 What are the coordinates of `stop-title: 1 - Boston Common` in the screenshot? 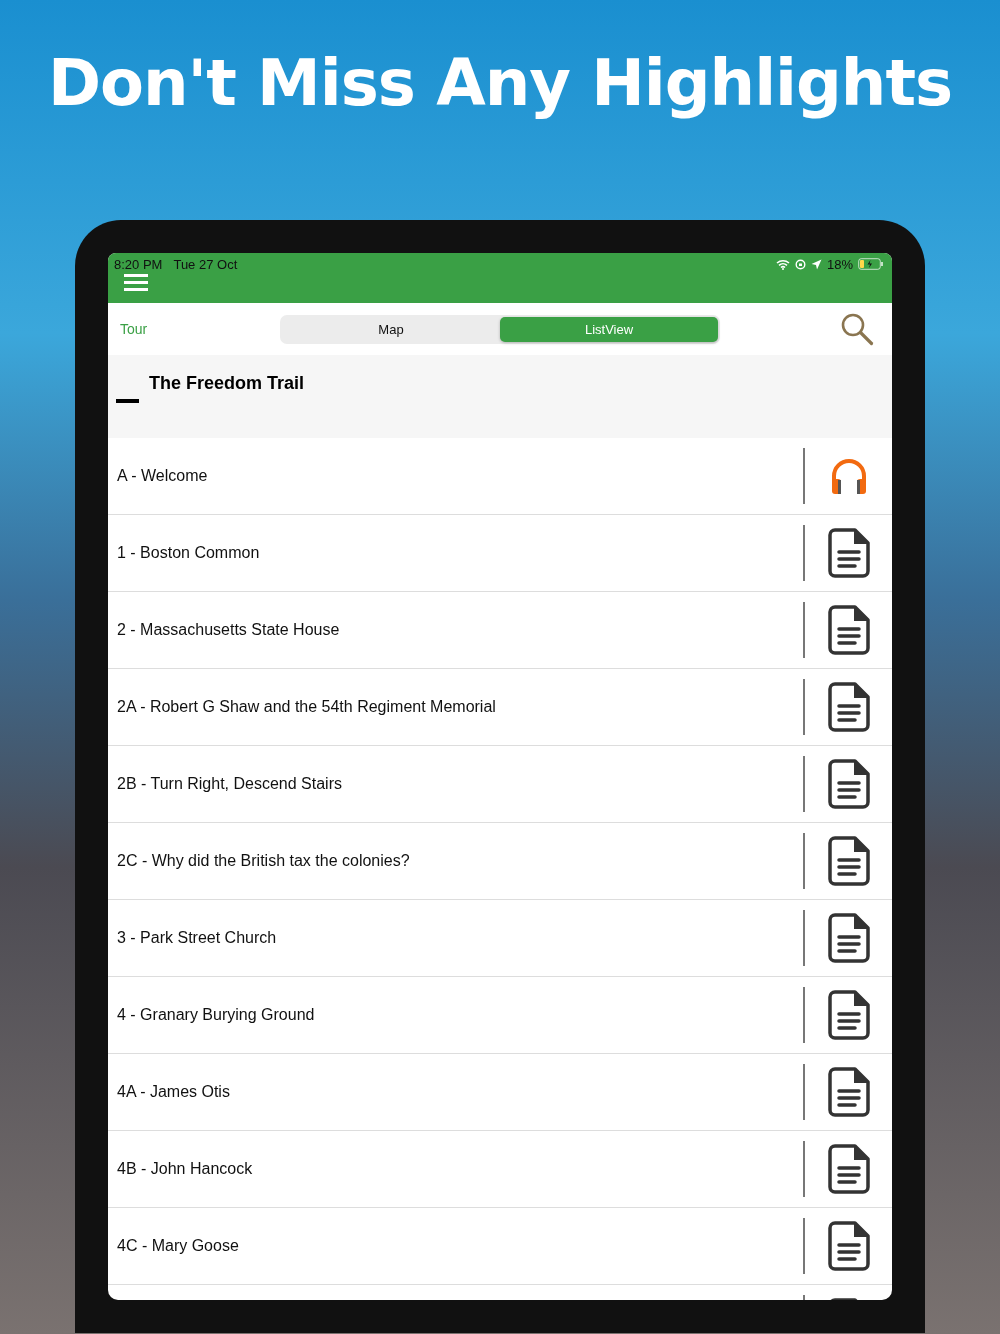 It's located at (188, 553).